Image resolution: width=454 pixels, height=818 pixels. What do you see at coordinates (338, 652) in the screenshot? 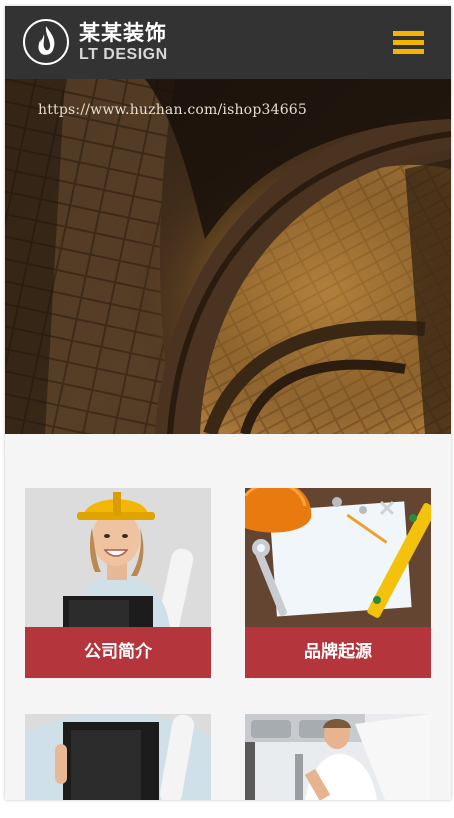
I see `card-label: 品牌起源` at bounding box center [338, 652].